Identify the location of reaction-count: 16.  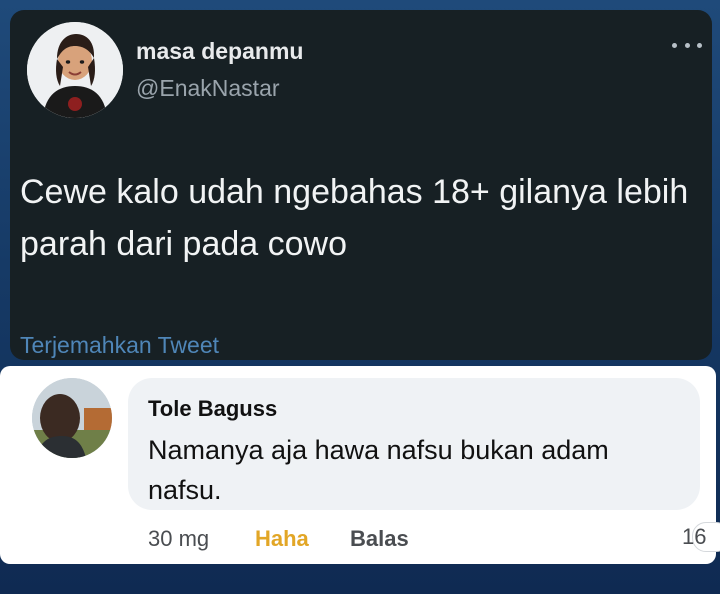
(694, 536).